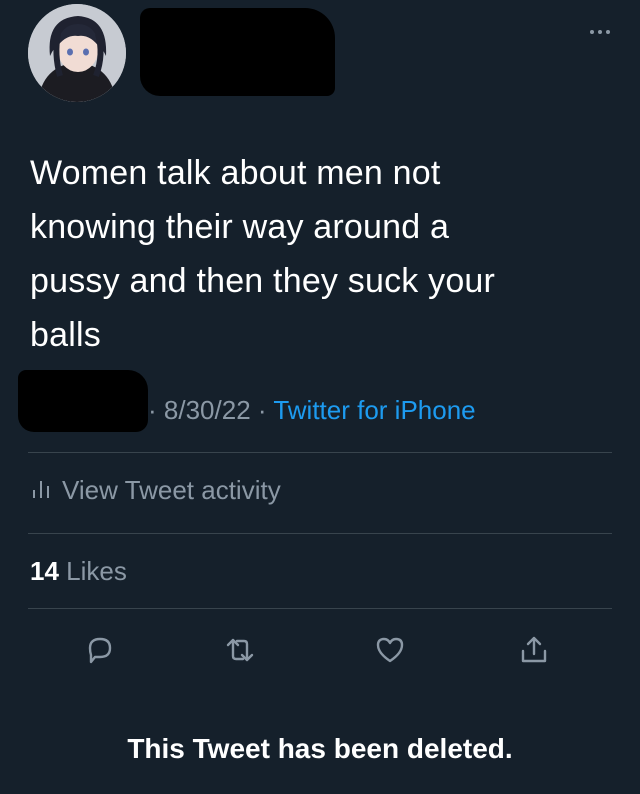 The width and height of the screenshot is (640, 794). I want to click on view-tweet-activity-label: View Tweet activity, so click(171, 490).